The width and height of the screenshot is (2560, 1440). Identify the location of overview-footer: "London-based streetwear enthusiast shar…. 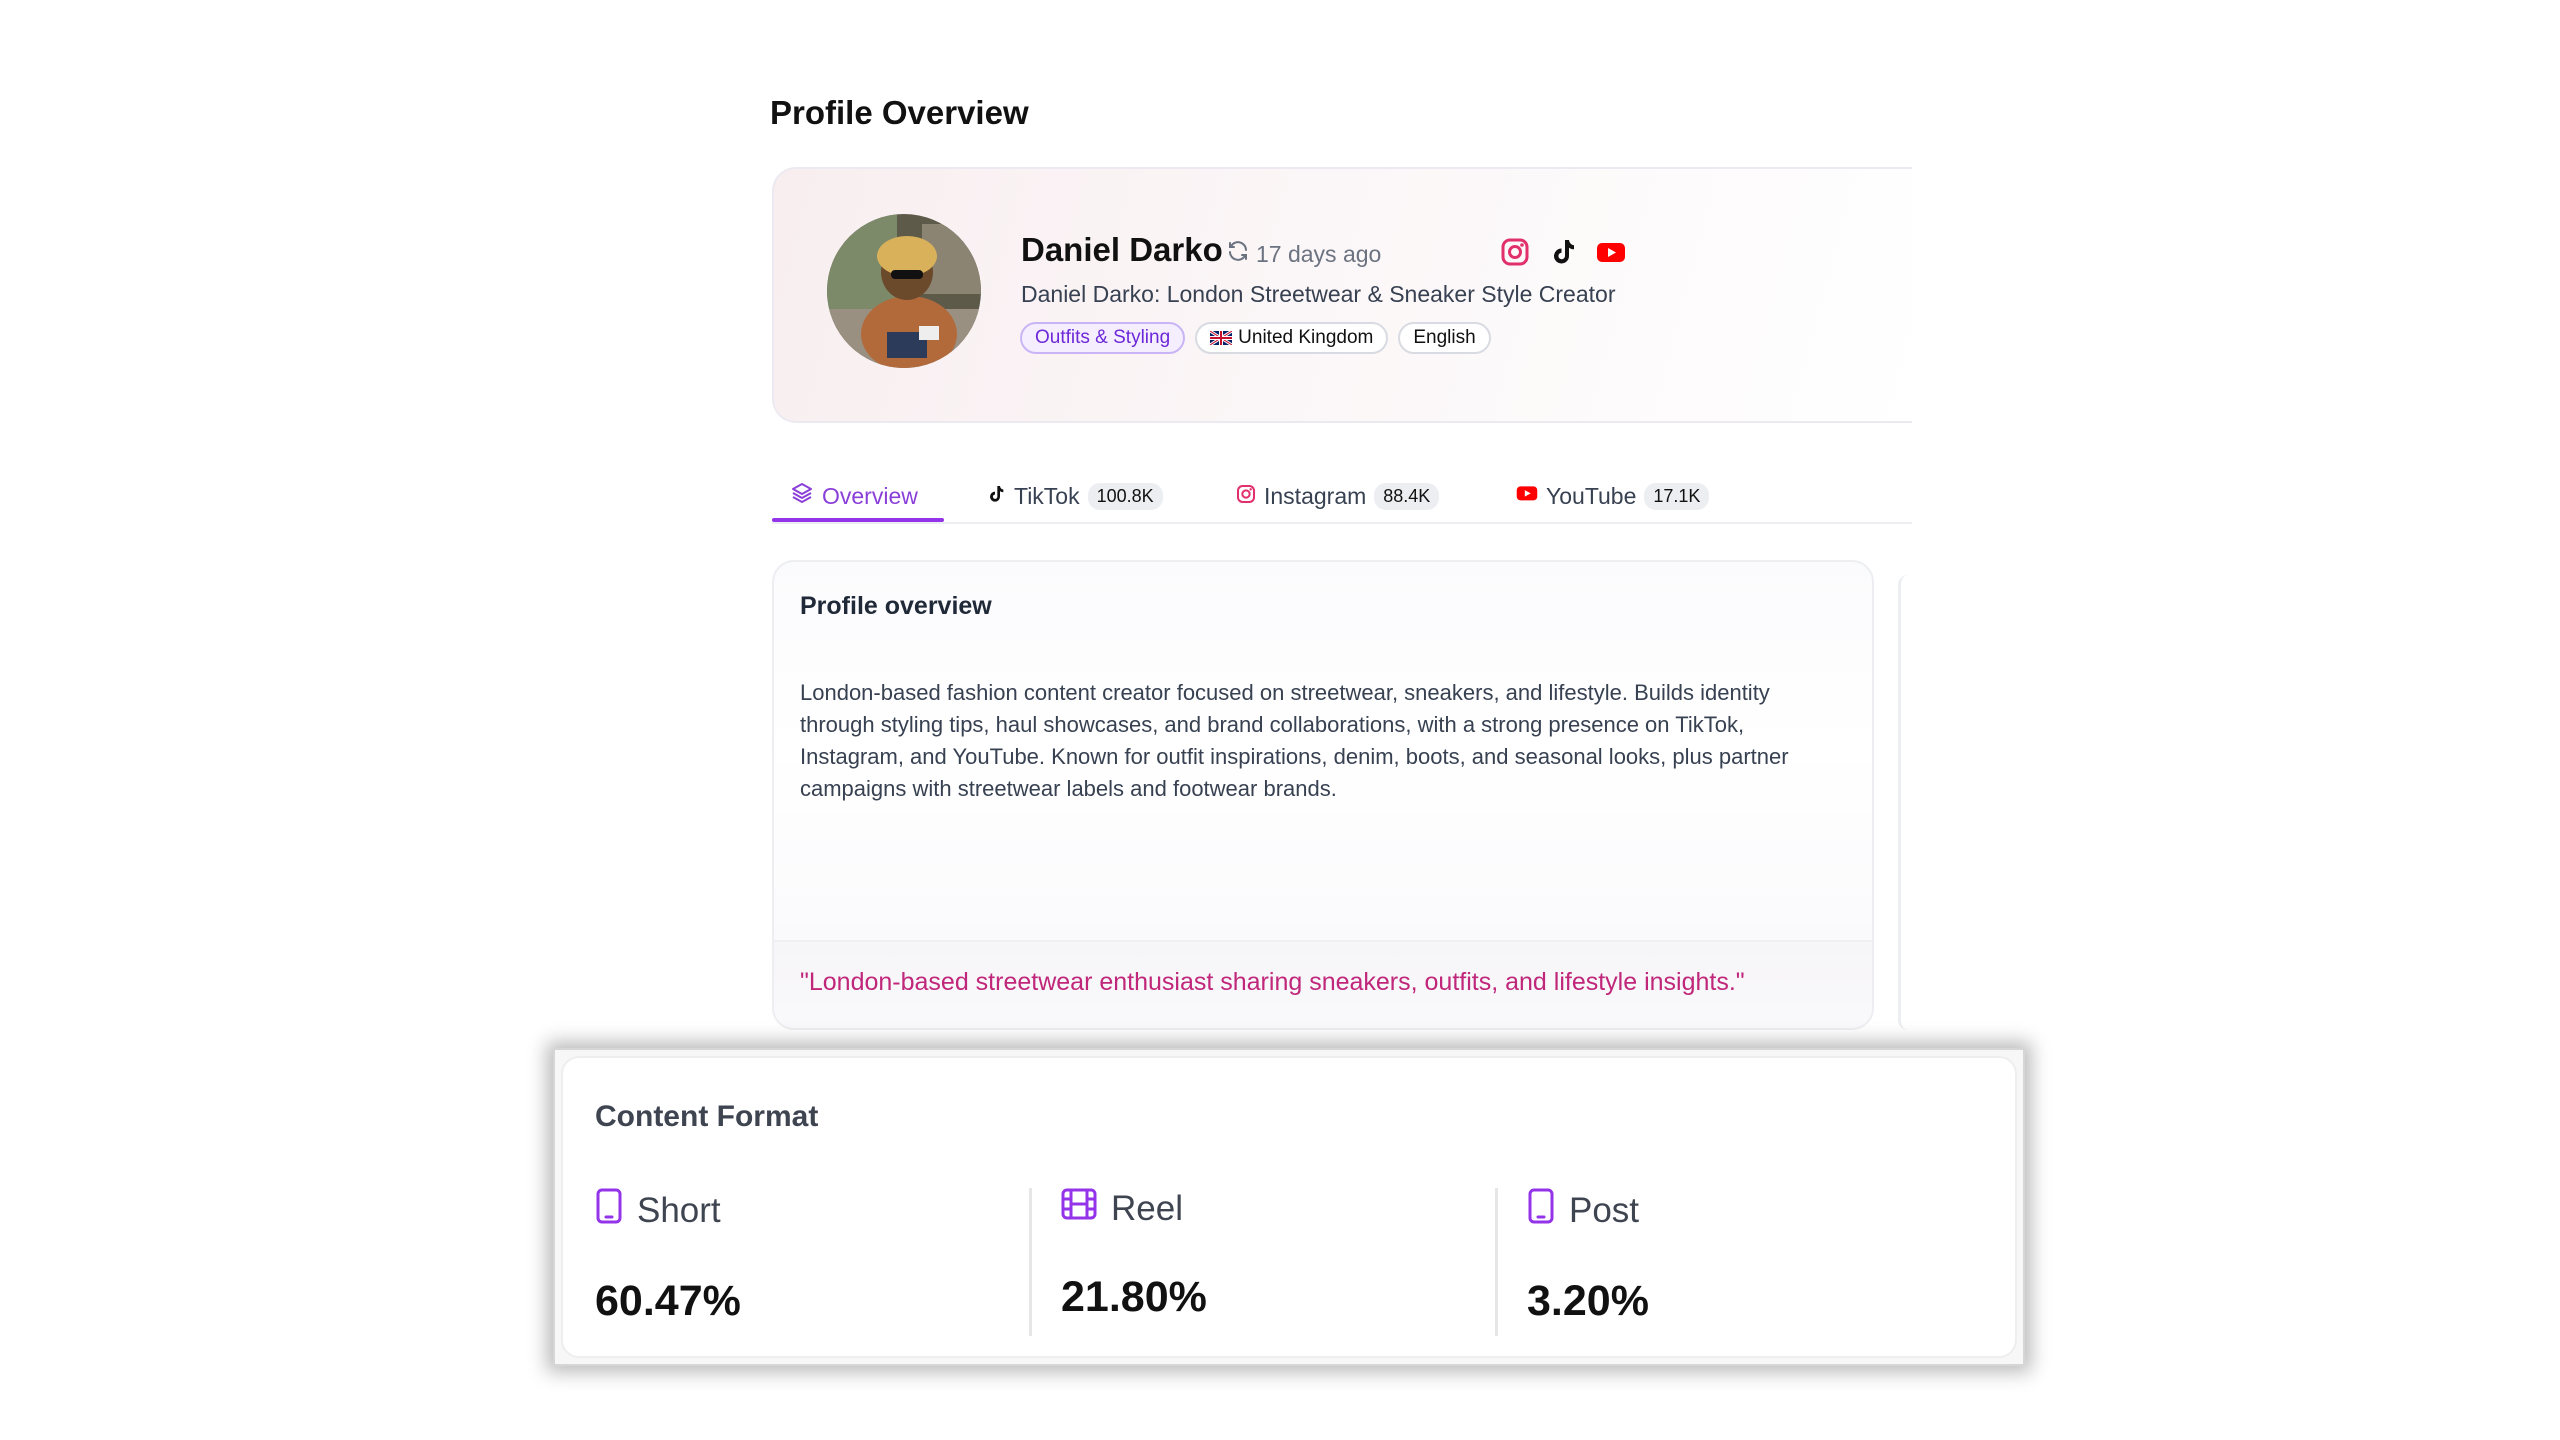
(1323, 984).